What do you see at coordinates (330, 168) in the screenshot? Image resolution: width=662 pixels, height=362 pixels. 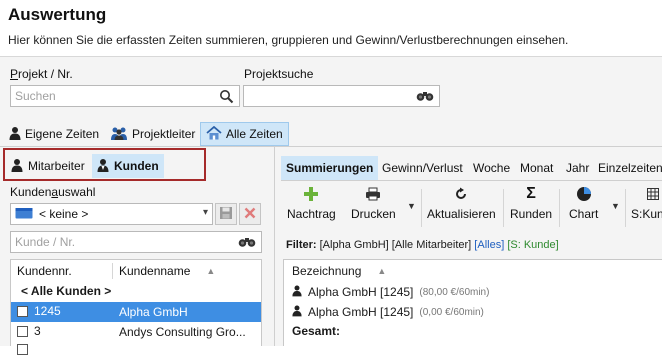 I see `tab-summierungen: Summierungen` at bounding box center [330, 168].